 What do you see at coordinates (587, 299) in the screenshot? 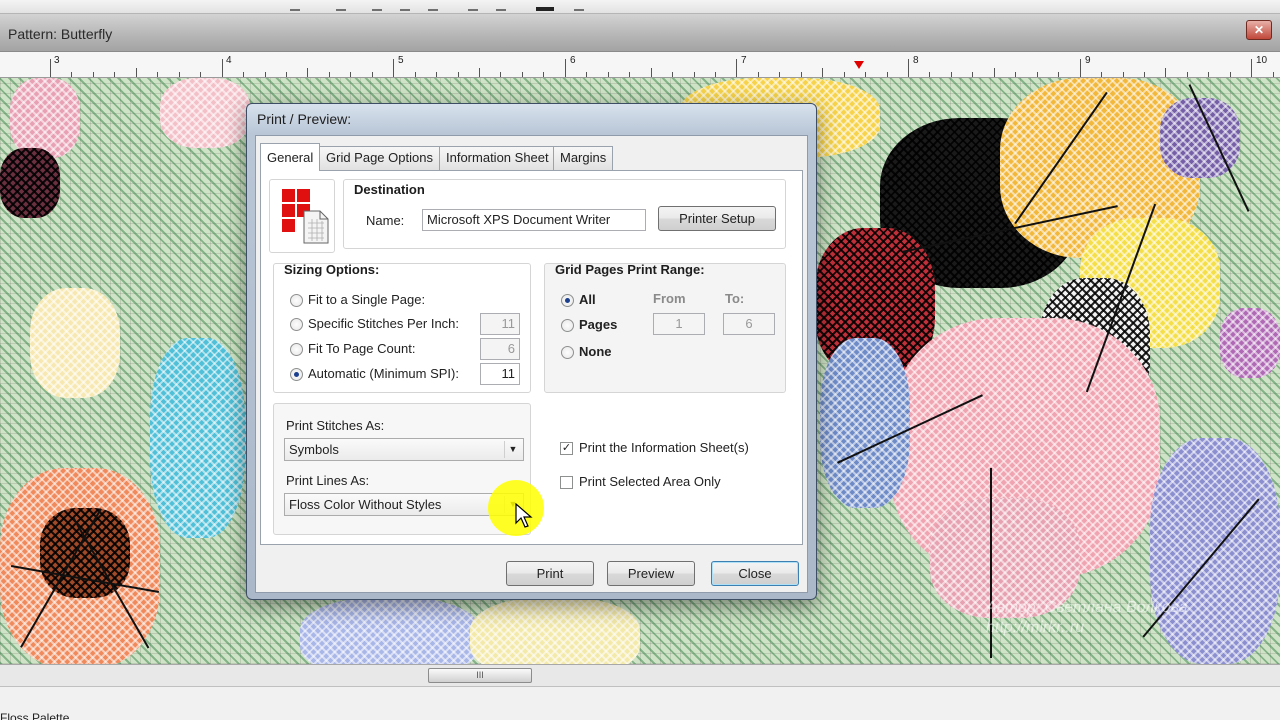
I see `range-all-label: All` at bounding box center [587, 299].